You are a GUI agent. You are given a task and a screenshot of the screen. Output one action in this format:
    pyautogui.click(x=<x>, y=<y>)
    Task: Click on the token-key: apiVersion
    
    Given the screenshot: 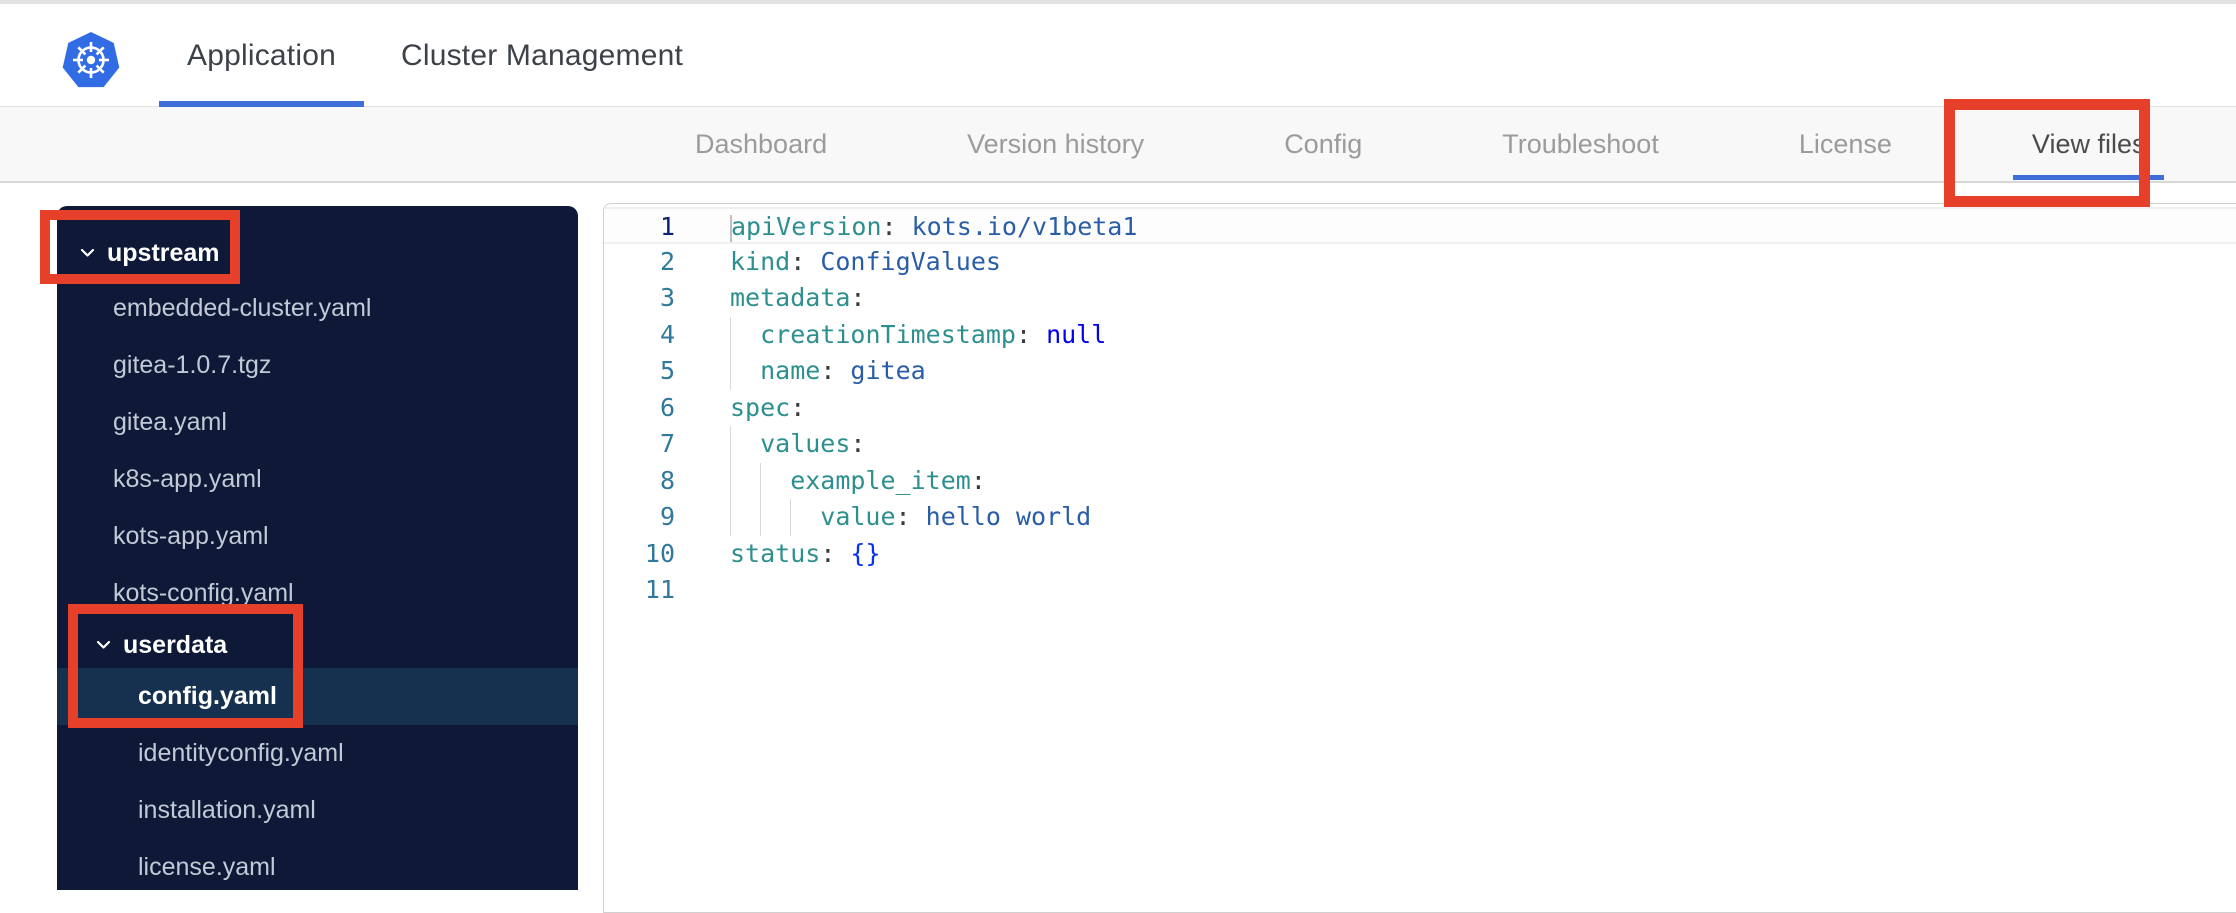 What is the action you would take?
    pyautogui.click(x=806, y=226)
    